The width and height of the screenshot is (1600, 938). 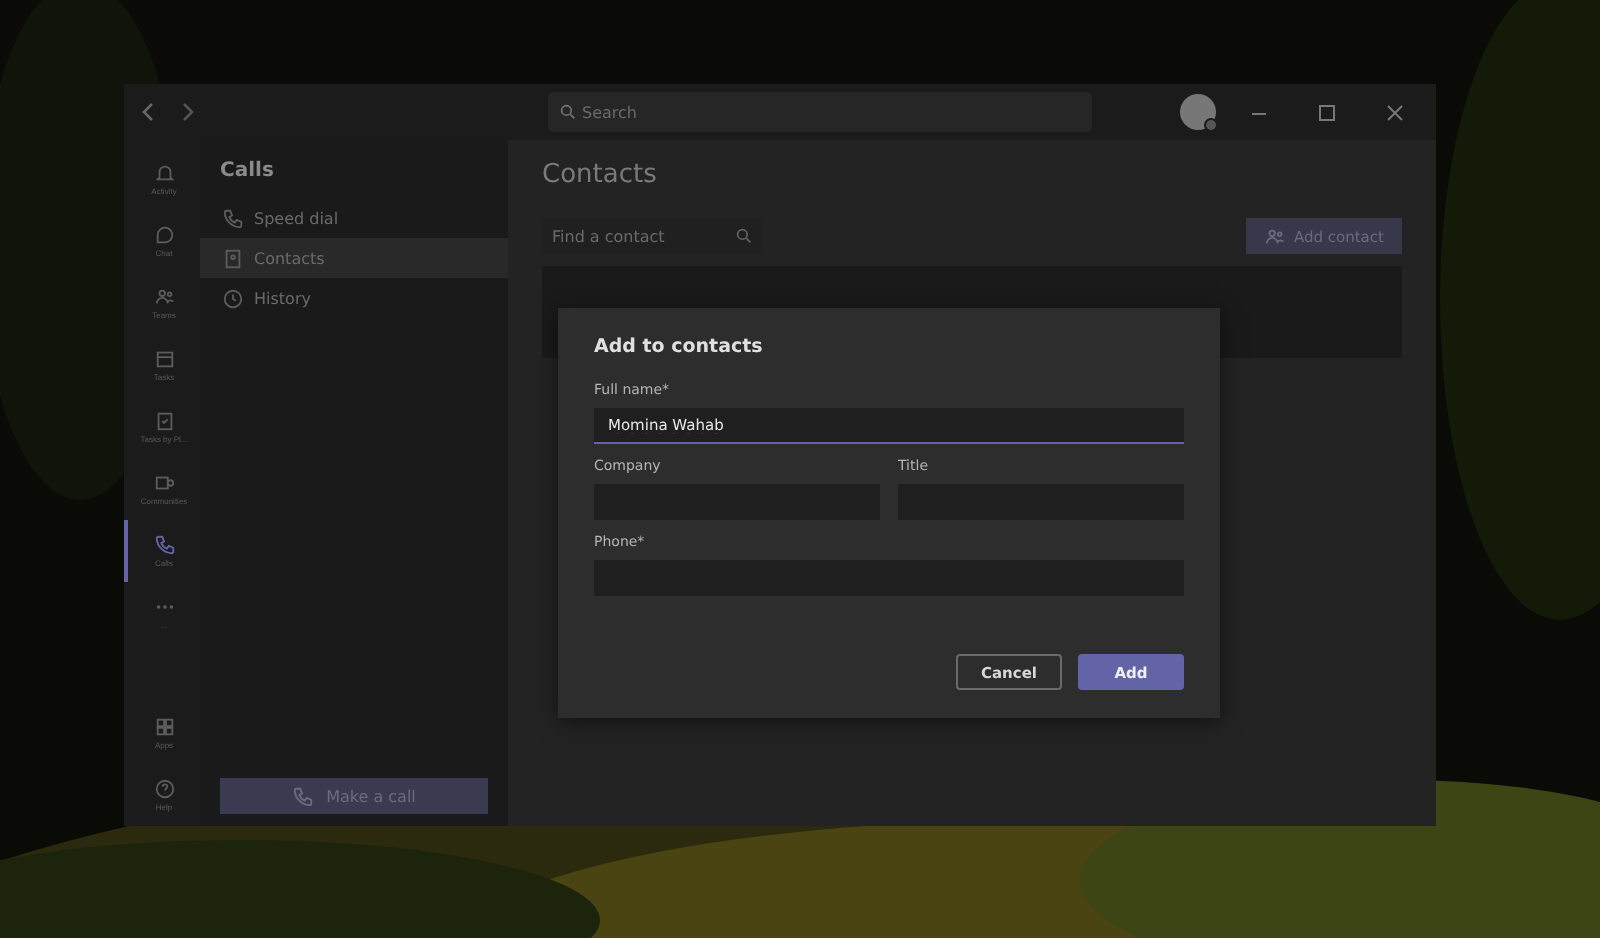 What do you see at coordinates (600, 175) in the screenshot?
I see `page-title: Contacts` at bounding box center [600, 175].